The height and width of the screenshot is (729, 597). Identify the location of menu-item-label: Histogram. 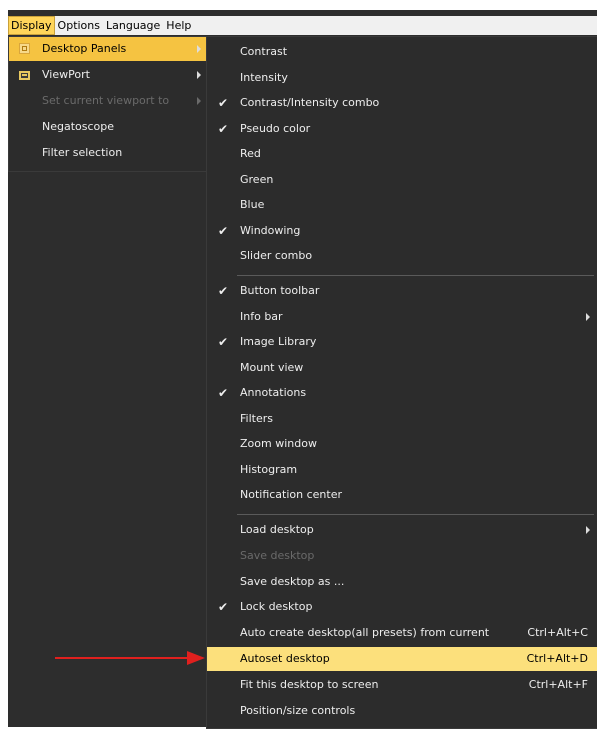
(269, 469).